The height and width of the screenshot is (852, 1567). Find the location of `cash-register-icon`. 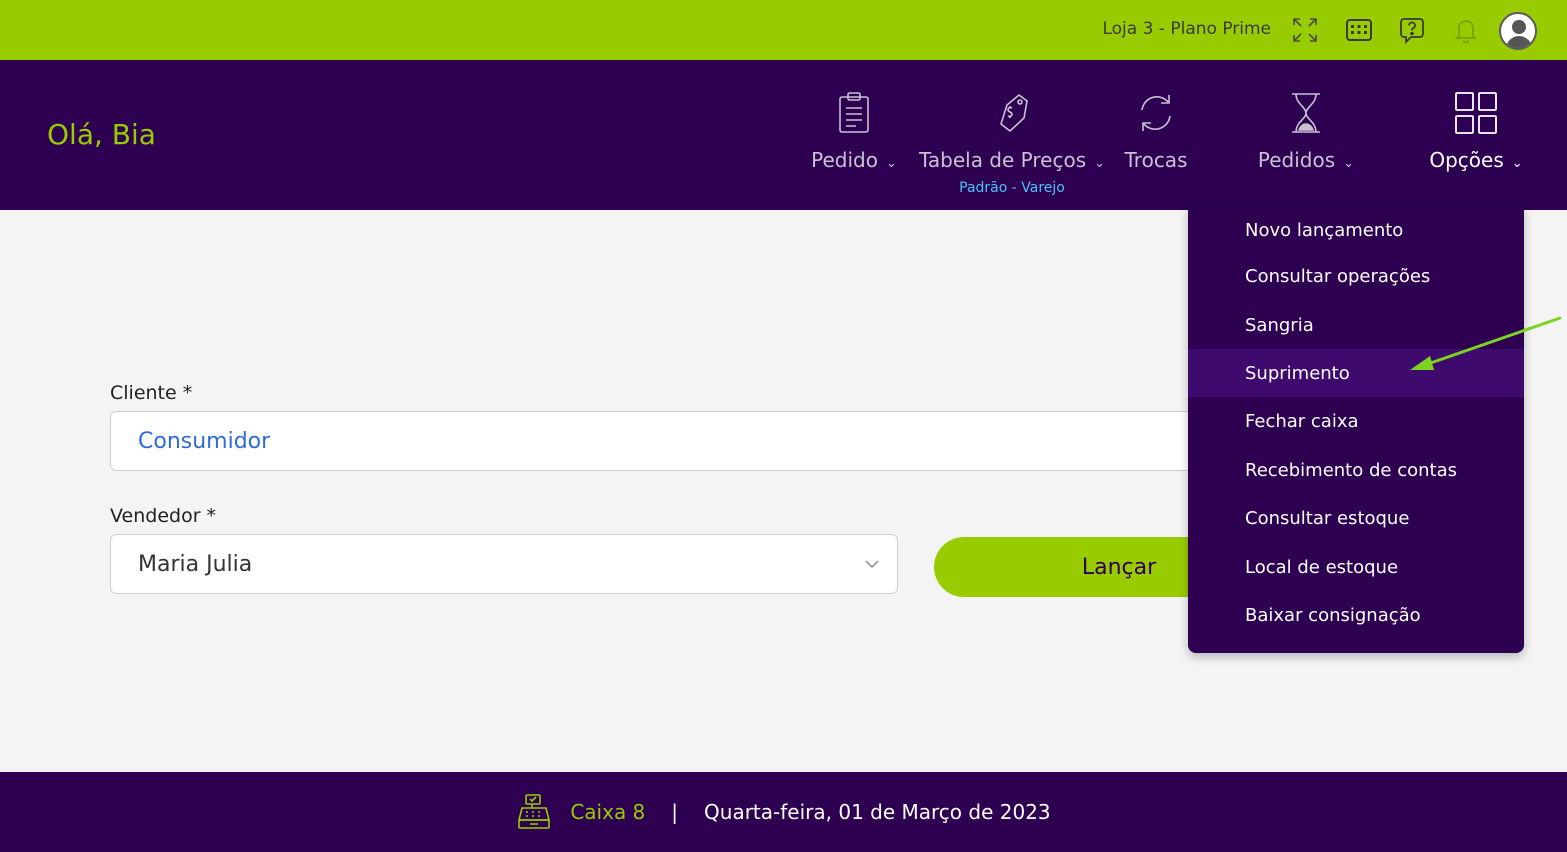

cash-register-icon is located at coordinates (534, 811).